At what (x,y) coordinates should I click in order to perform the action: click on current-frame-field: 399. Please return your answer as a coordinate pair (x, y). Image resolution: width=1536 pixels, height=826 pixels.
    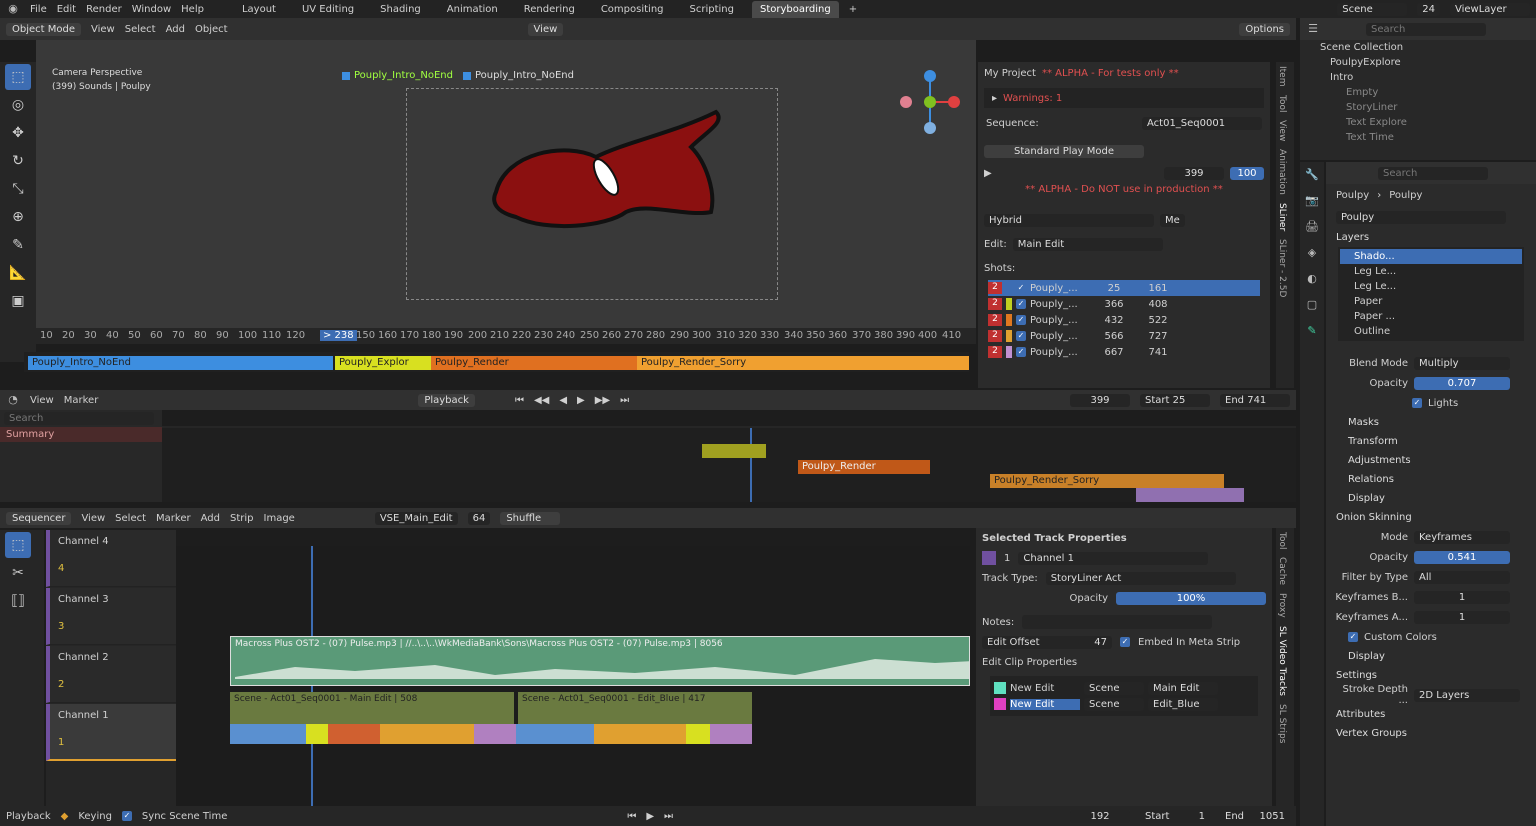
    Looking at the image, I should click on (1100, 400).